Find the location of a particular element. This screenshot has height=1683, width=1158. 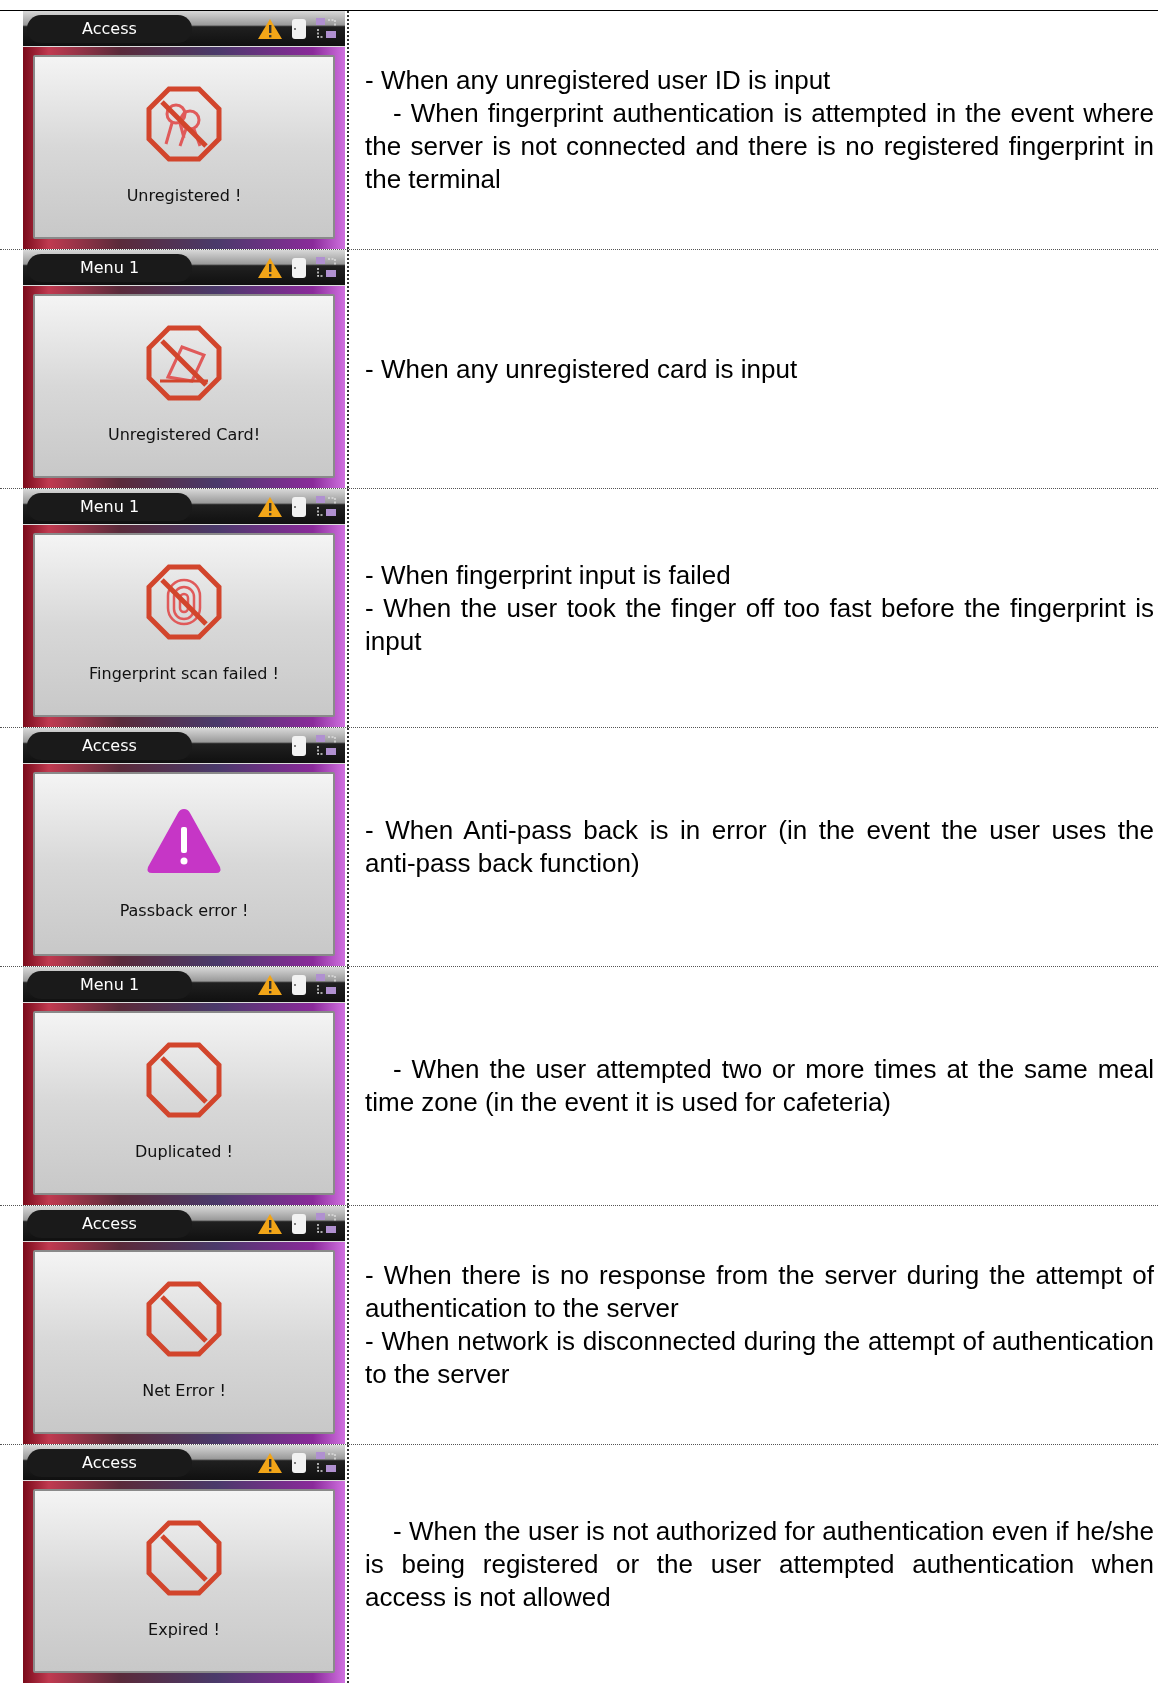

no-user-icon is located at coordinates (184, 124).